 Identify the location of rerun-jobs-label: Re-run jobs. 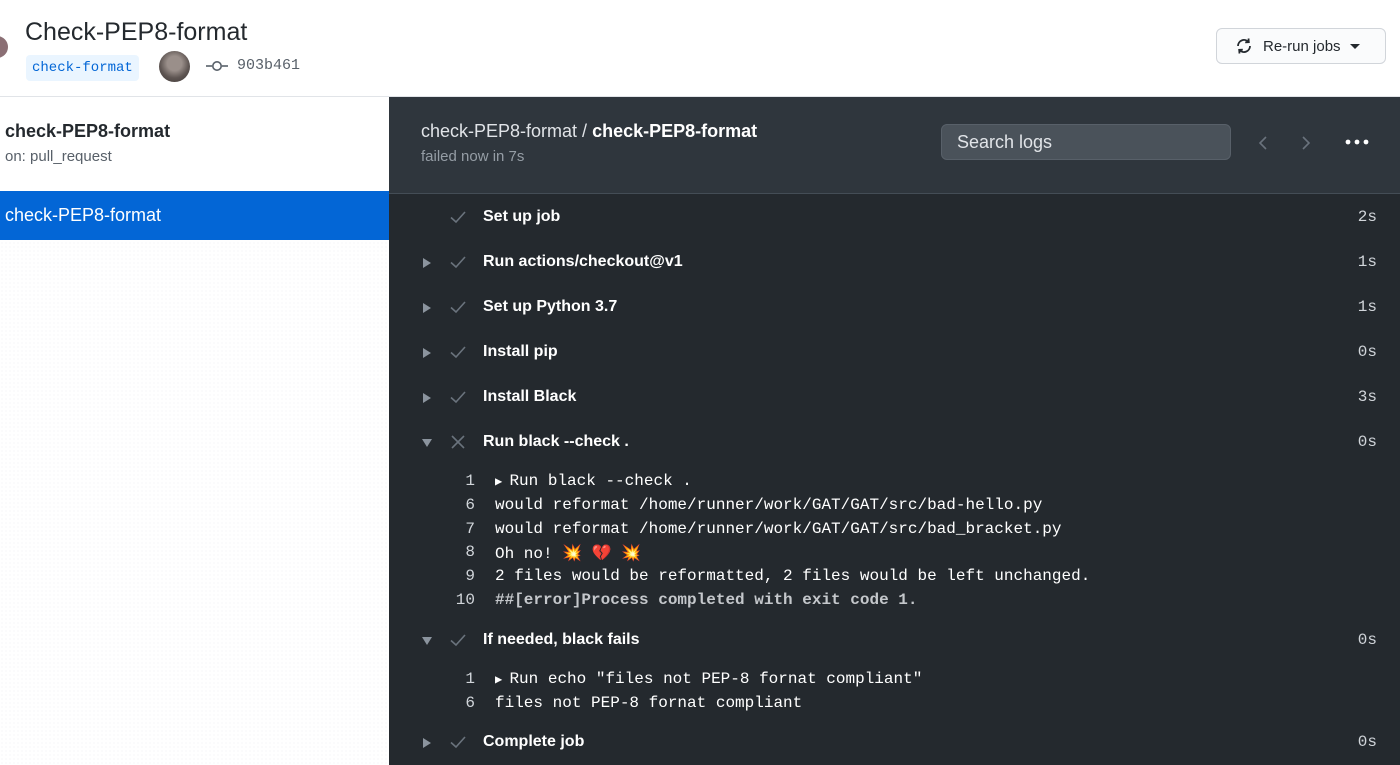
(1302, 46).